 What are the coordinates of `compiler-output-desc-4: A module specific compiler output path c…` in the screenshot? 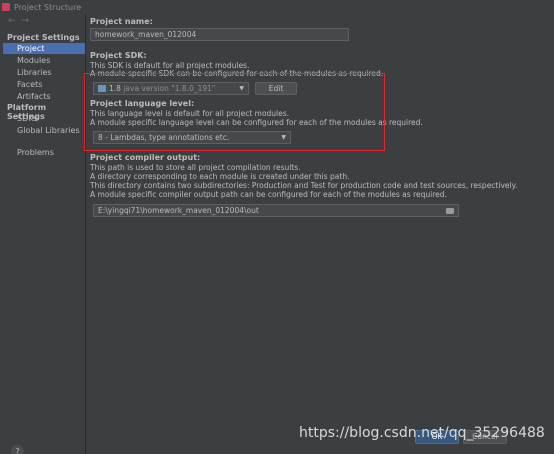 It's located at (268, 194).